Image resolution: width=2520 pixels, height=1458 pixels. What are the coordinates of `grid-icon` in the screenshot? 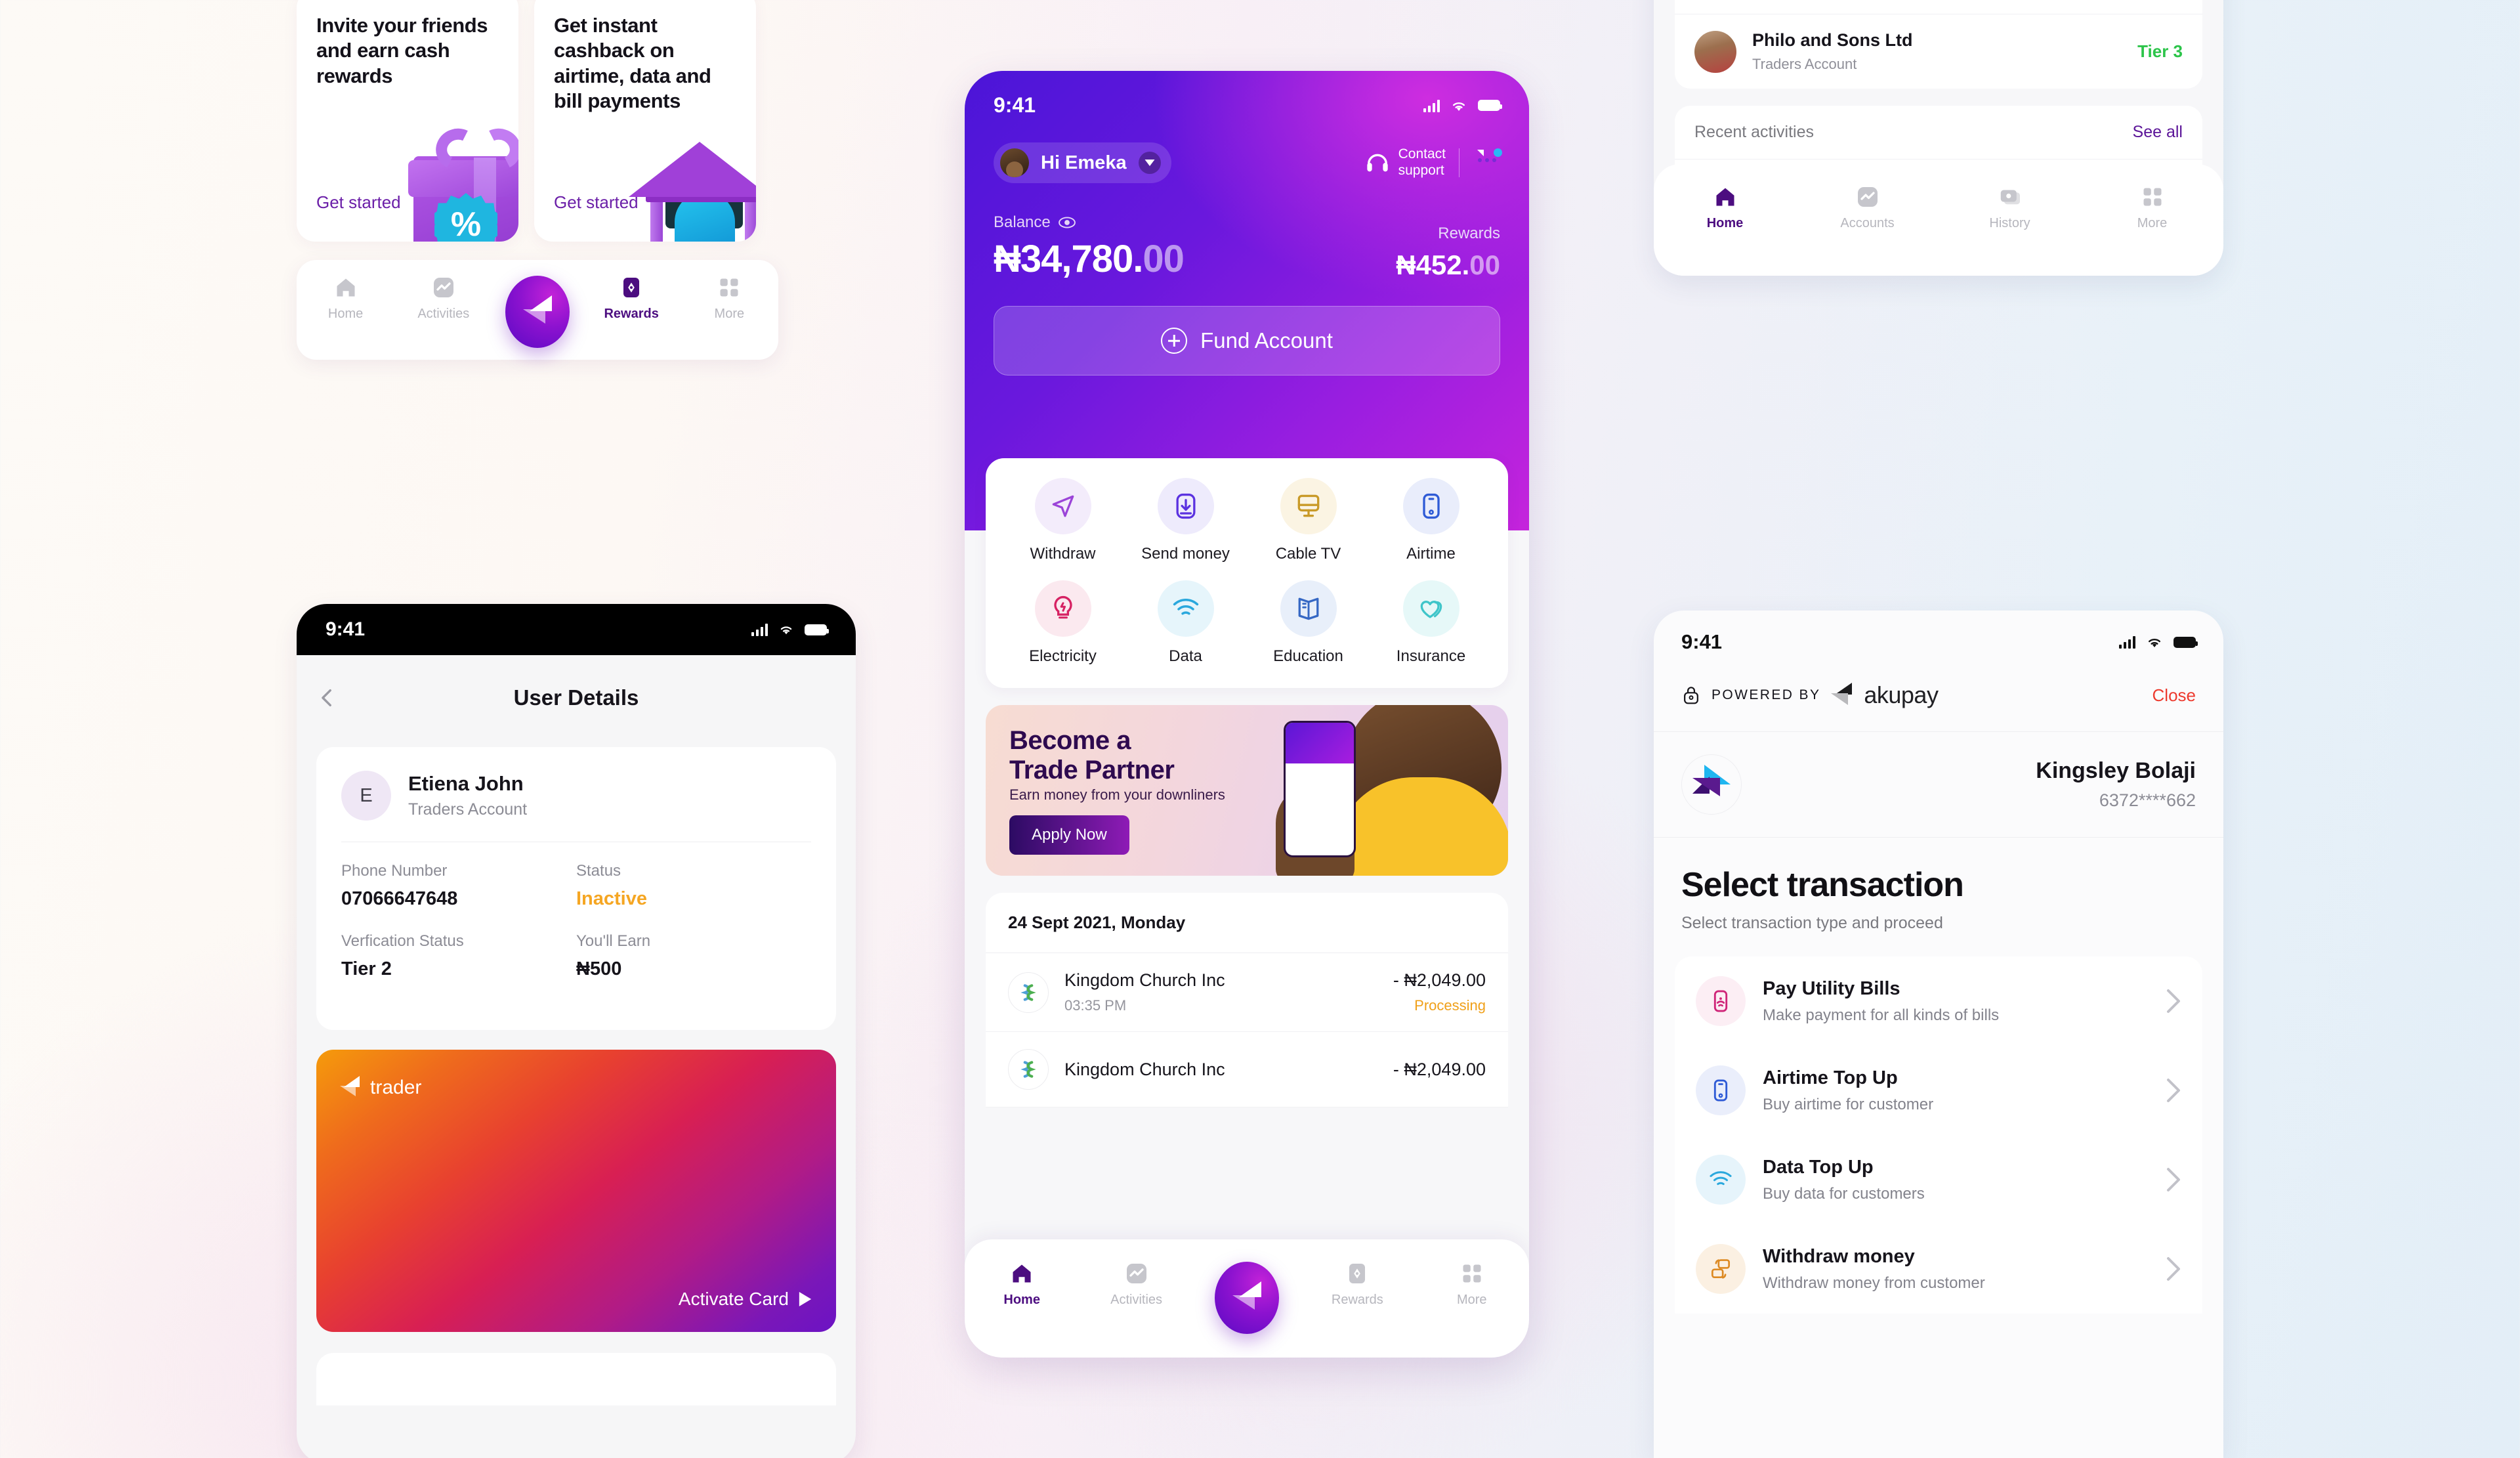 It's located at (1472, 1273).